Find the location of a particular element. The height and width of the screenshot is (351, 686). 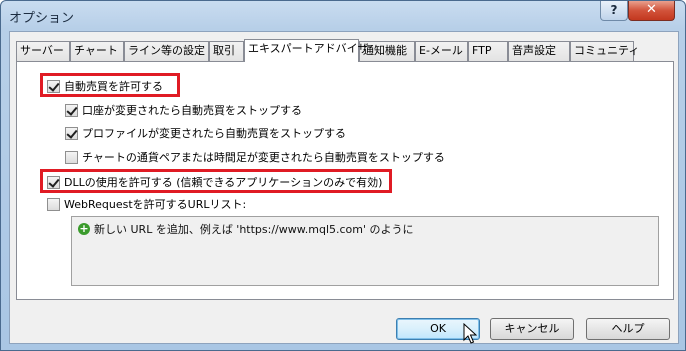

checkbox-label: 口座が変更されたら自動売買をストップする is located at coordinates (192, 110).